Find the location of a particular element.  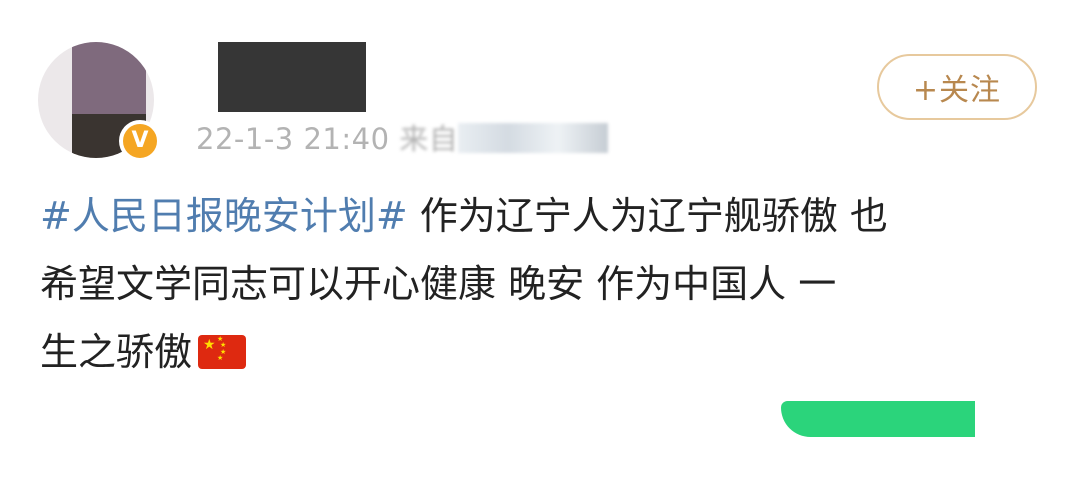

green-action-button is located at coordinates (878, 419).